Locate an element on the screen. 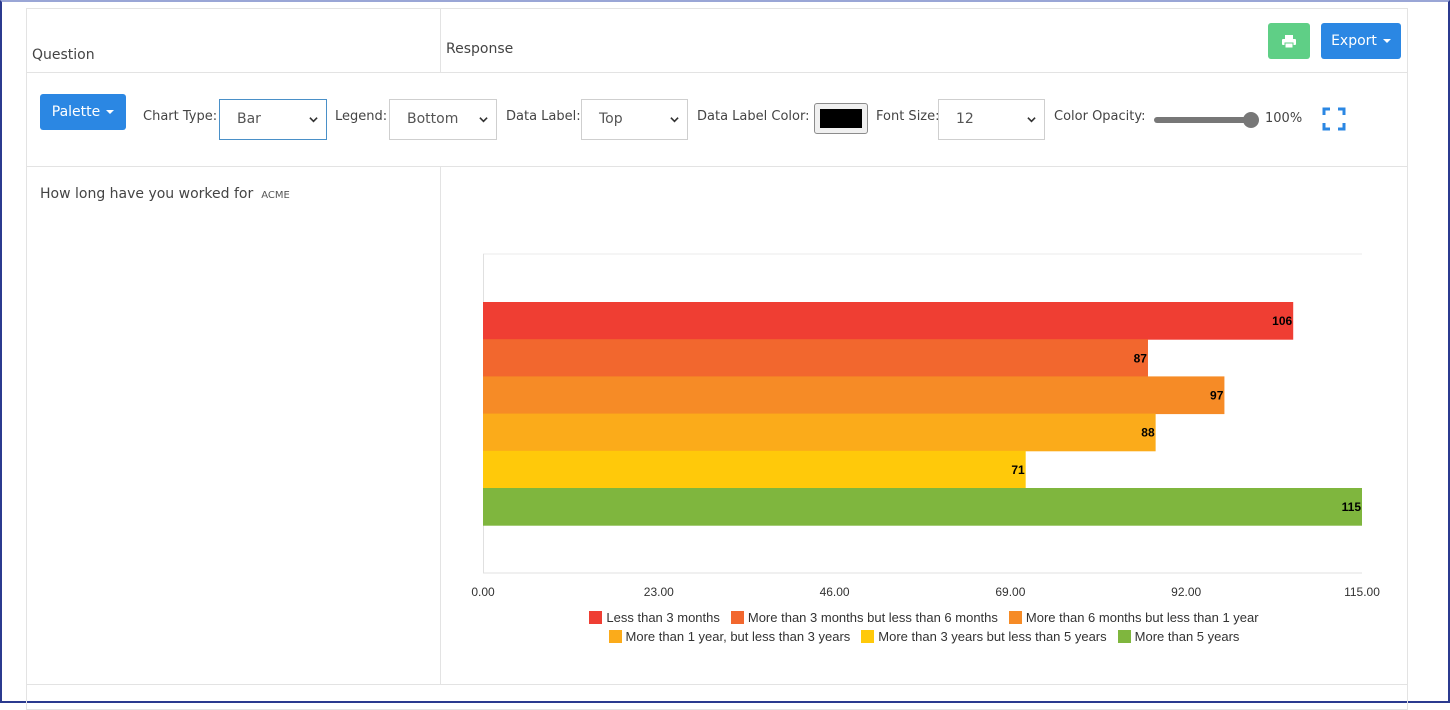  legend-label: Legend: is located at coordinates (361, 116).